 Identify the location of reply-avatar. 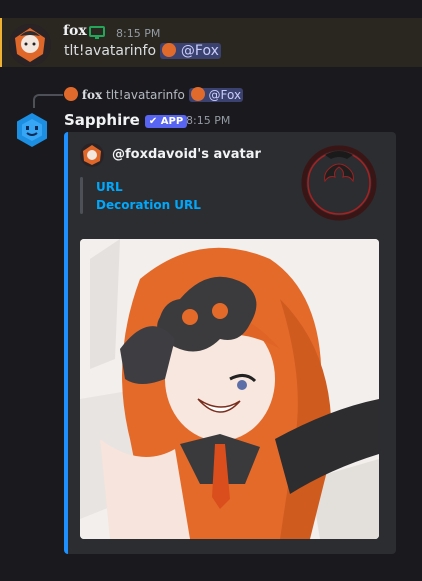
(71, 94).